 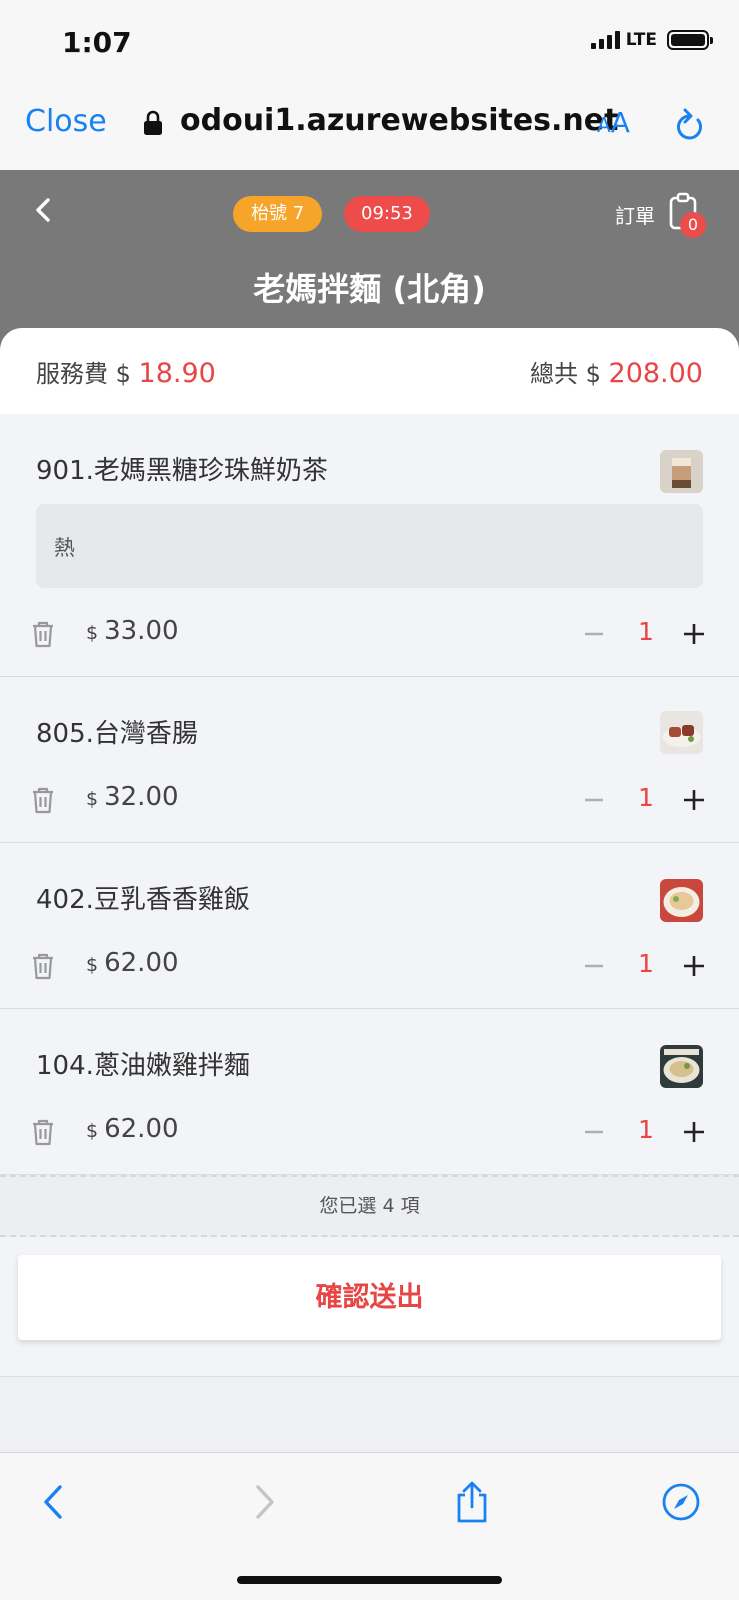 I want to click on network-label: LTE, so click(x=641, y=40).